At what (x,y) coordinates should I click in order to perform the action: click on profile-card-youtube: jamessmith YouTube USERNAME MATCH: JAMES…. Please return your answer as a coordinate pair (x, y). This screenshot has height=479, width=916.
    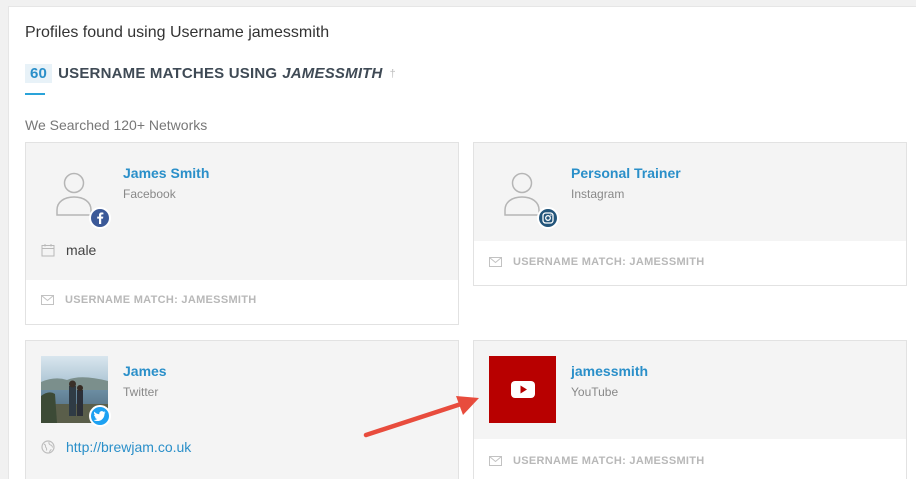
    Looking at the image, I should click on (690, 409).